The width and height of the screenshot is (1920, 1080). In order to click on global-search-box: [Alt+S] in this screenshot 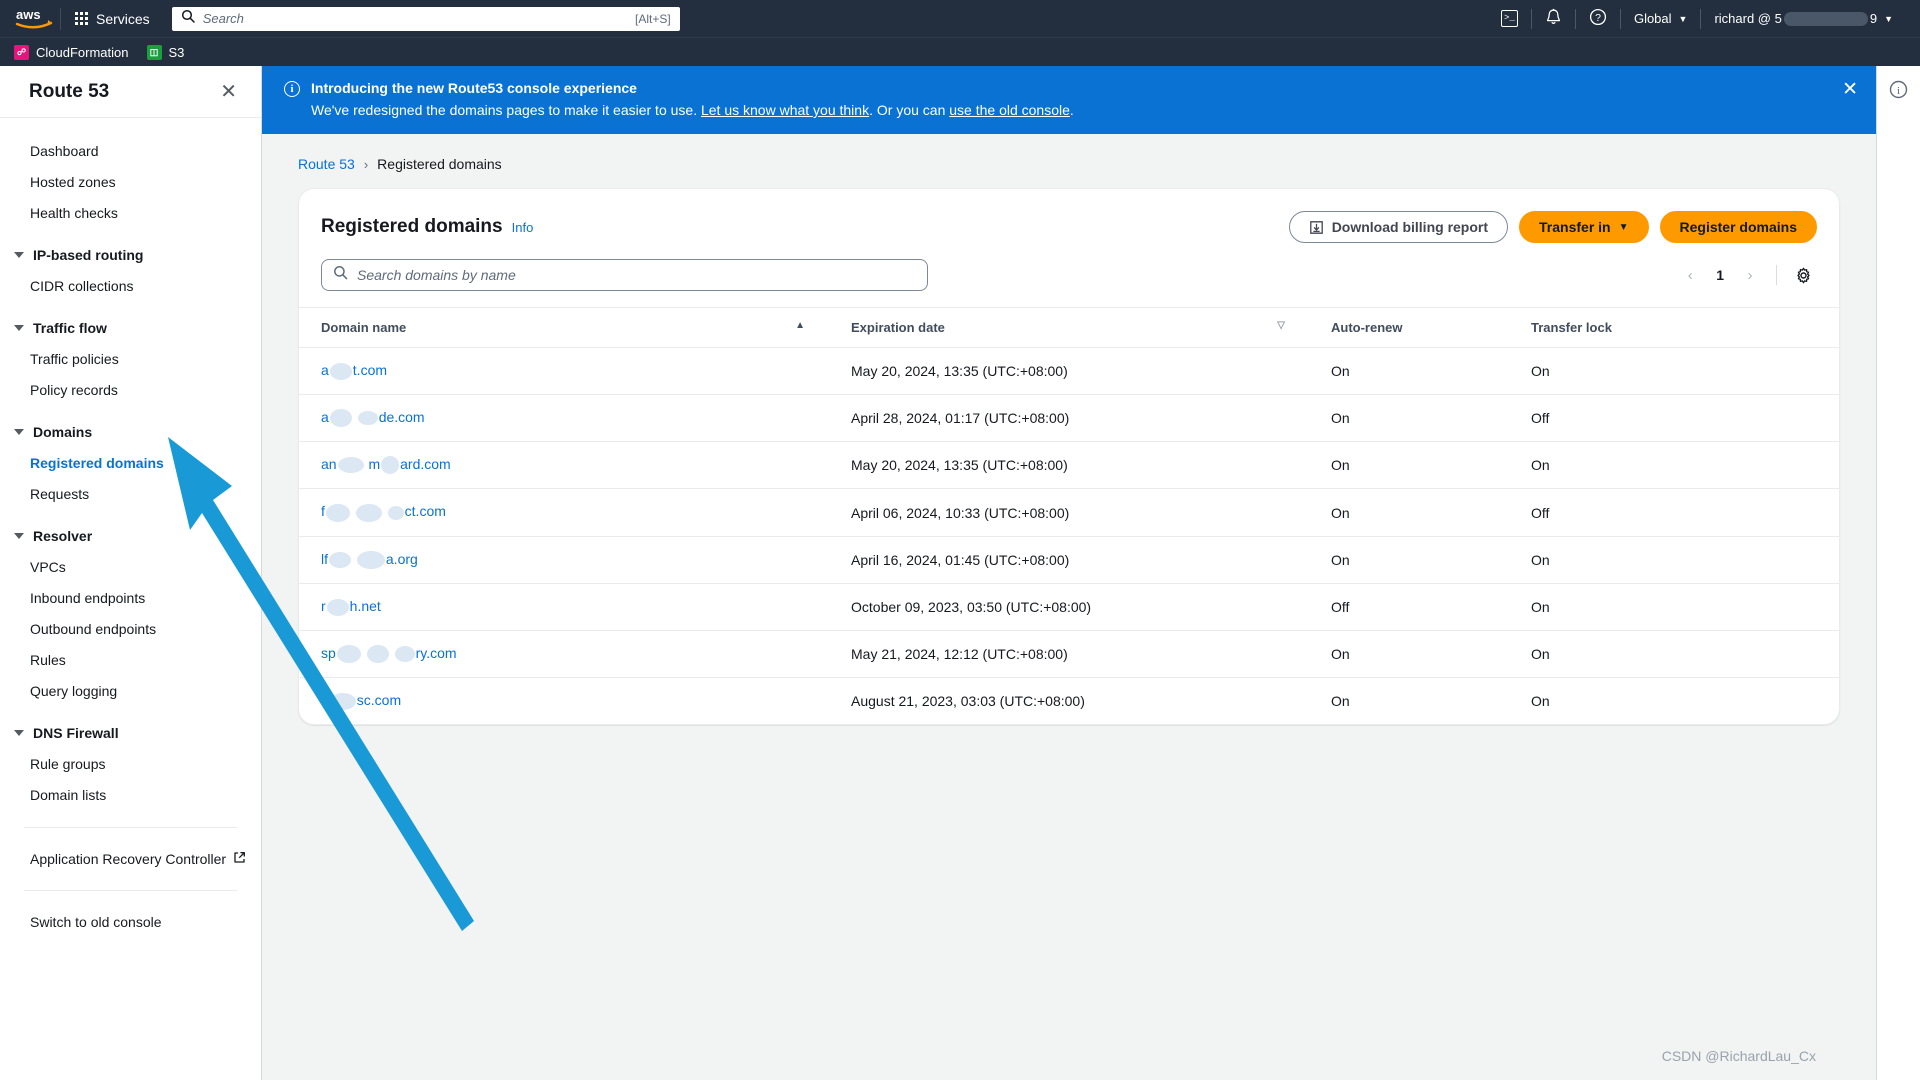, I will do `click(425, 18)`.